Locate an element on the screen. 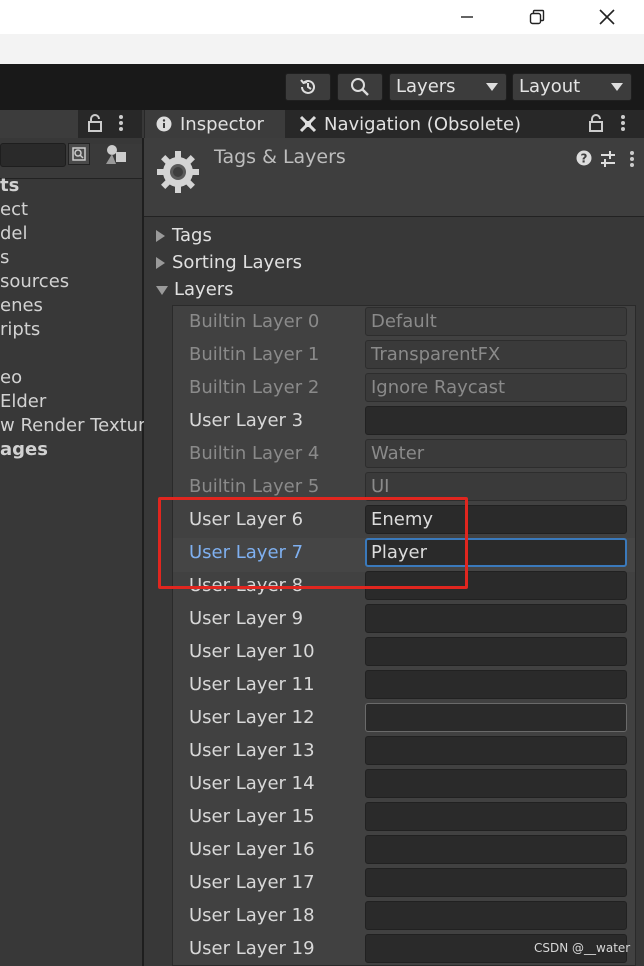 This screenshot has width=644, height=966. layer-label: User Layer 18 is located at coordinates (252, 915).